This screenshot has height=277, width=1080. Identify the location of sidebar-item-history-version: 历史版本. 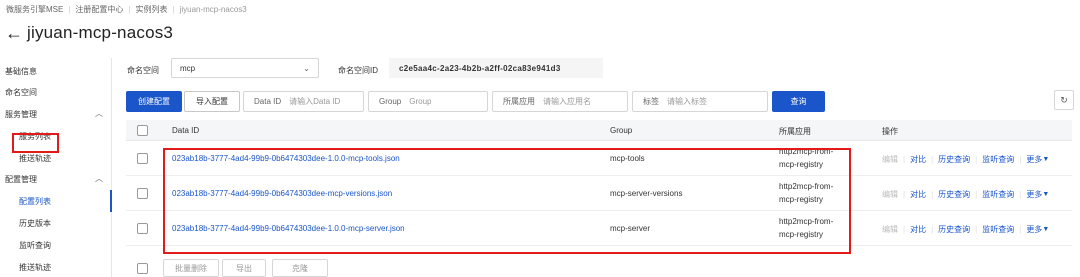
(35, 223).